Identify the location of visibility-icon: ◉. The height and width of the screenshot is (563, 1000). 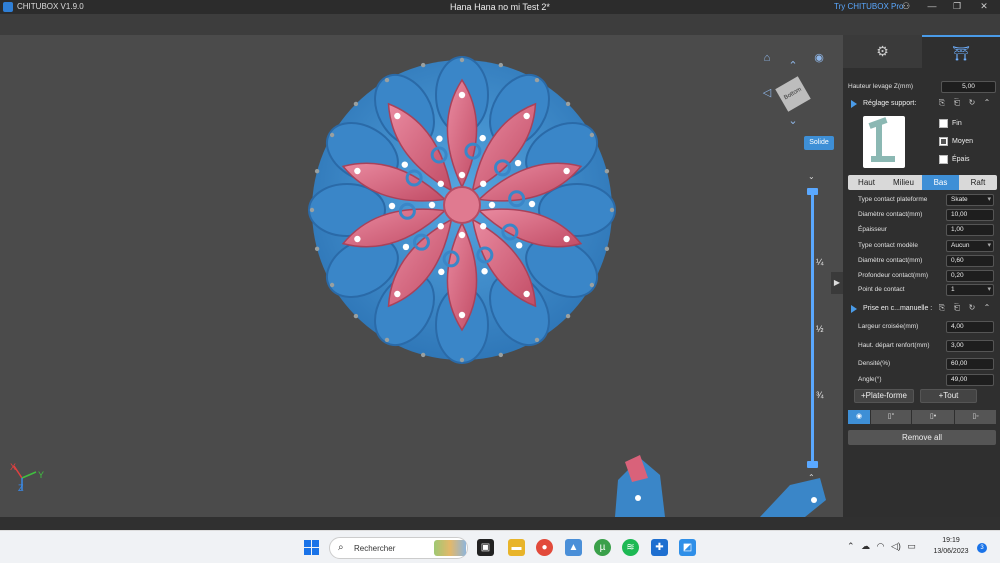
(819, 58).